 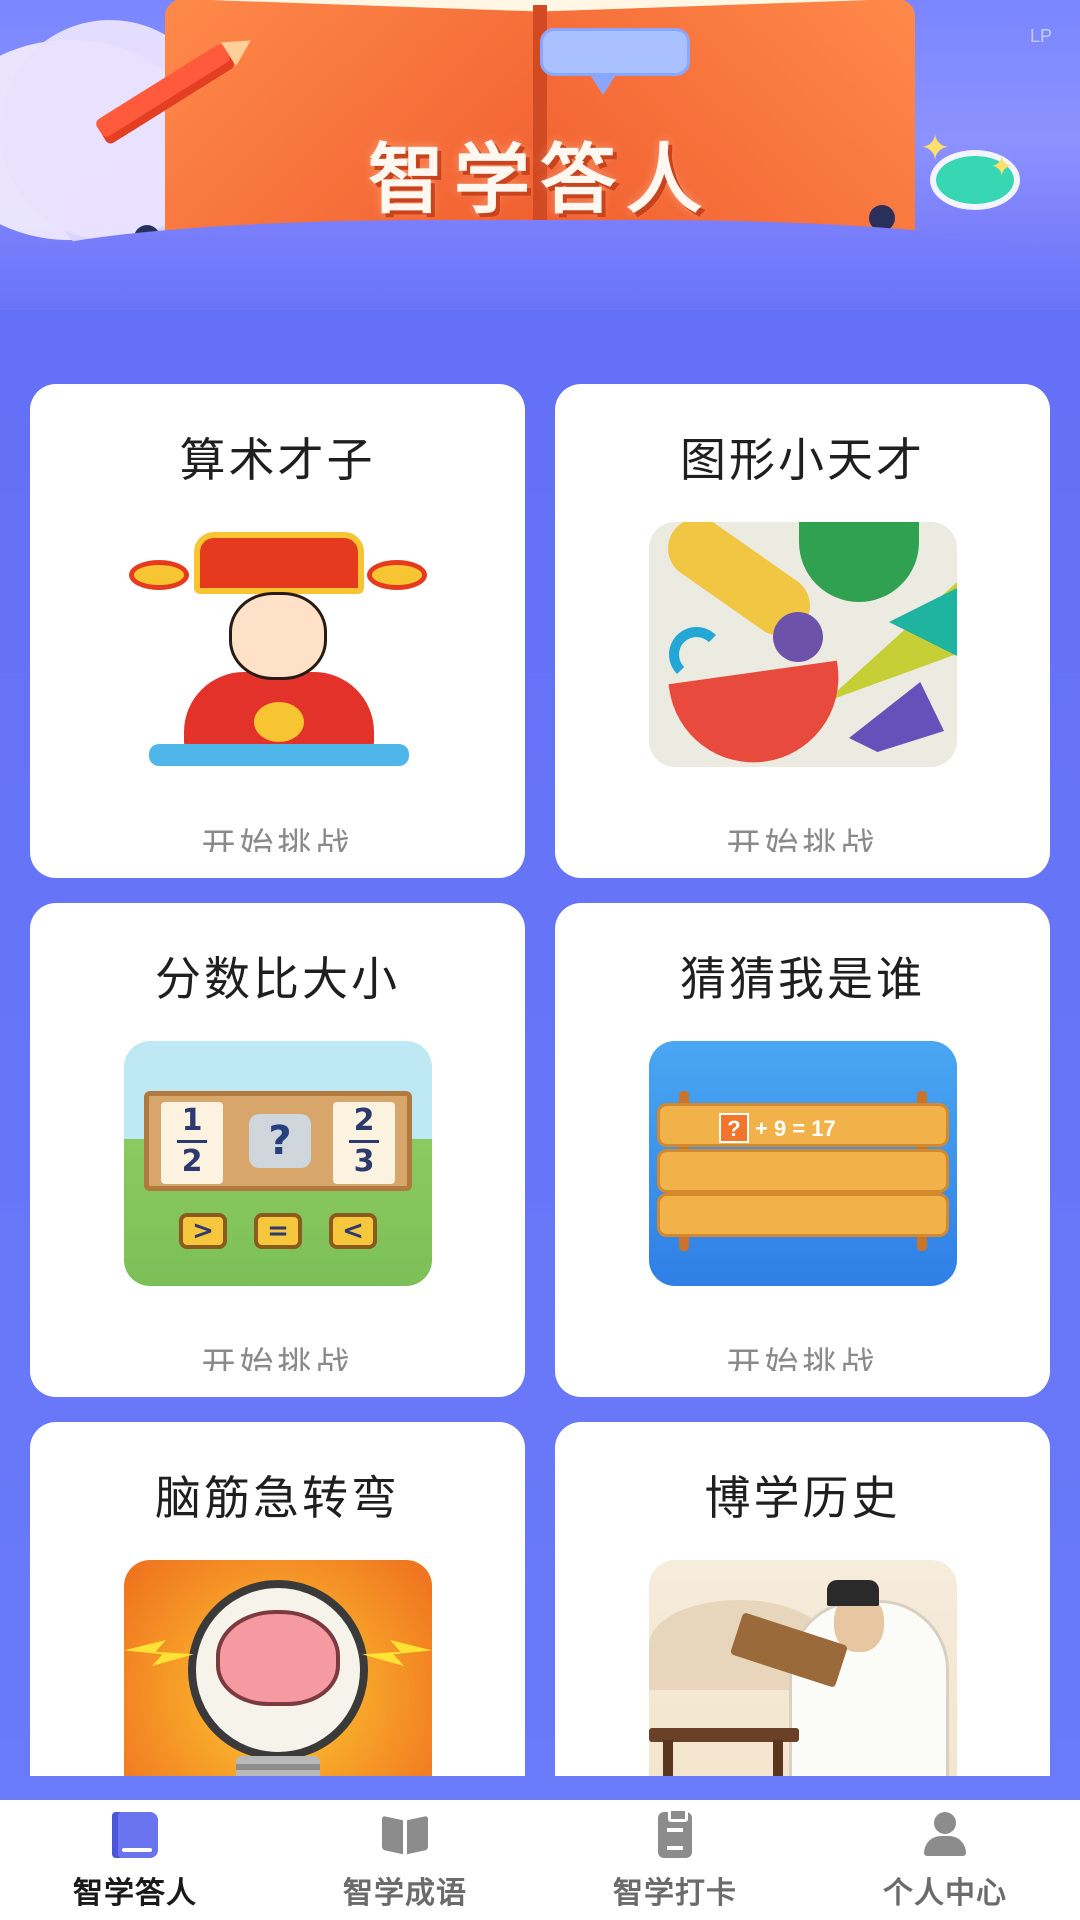 I want to click on tab-label: 个人中心, so click(x=945, y=1893).